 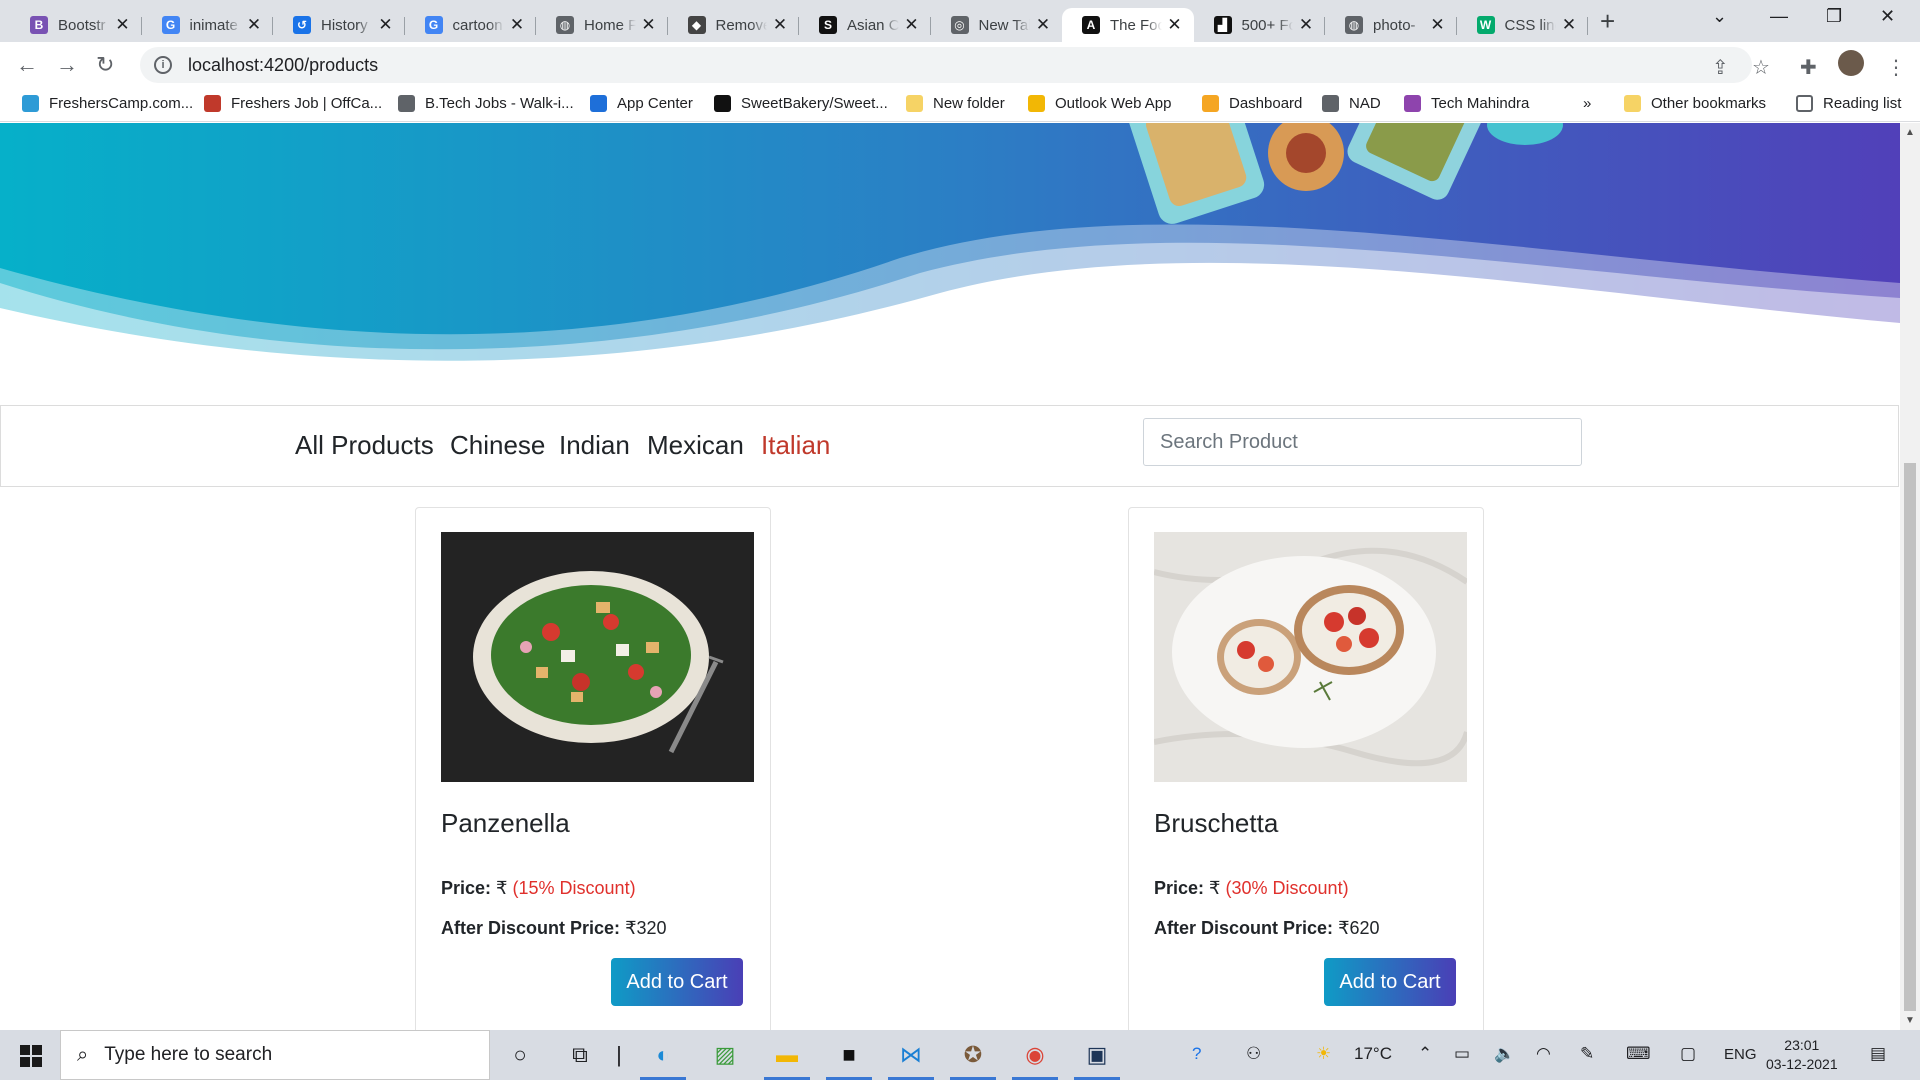 I want to click on category-all-products: All Products, so click(x=364, y=445).